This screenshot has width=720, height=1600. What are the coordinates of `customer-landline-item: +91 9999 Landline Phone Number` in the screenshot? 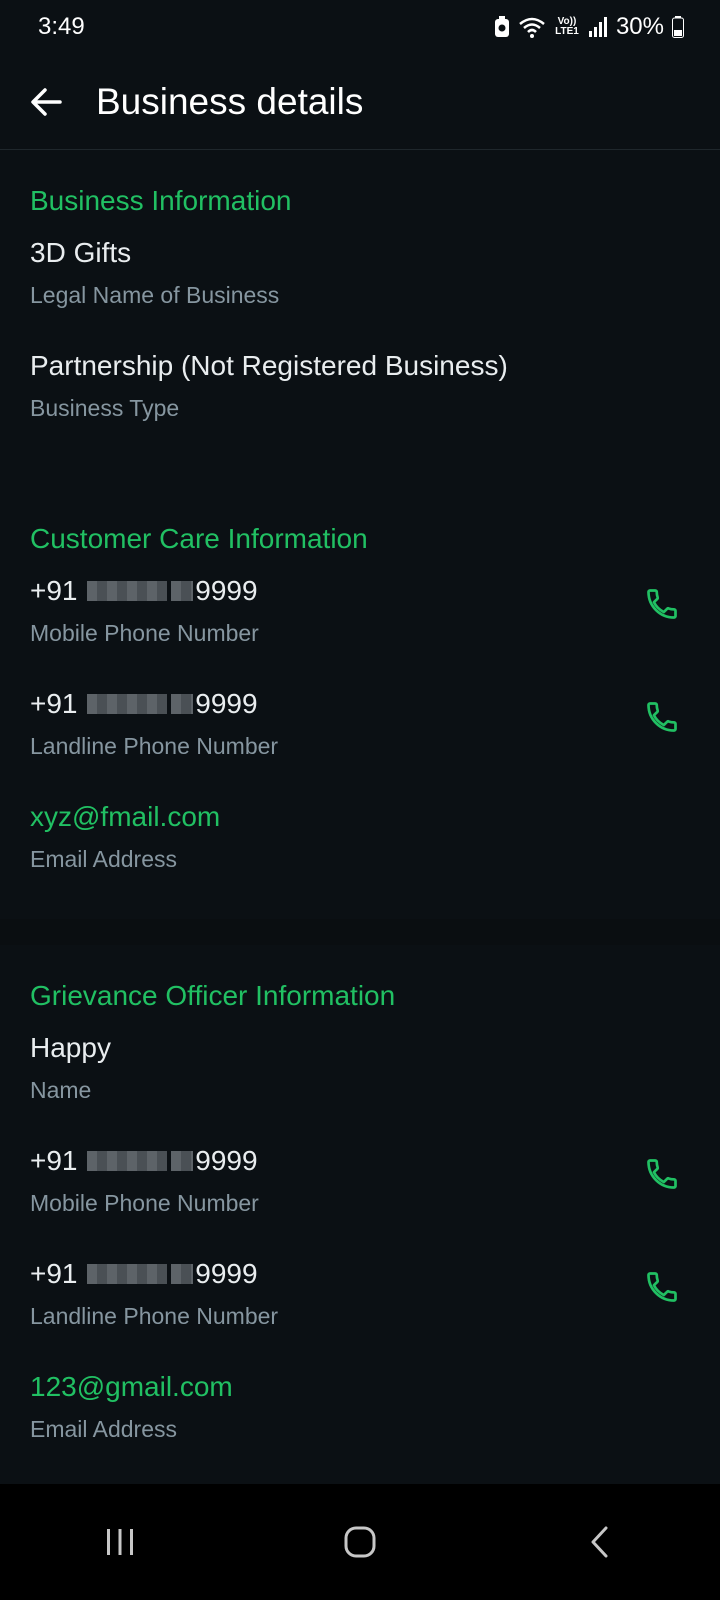 It's located at (360, 739).